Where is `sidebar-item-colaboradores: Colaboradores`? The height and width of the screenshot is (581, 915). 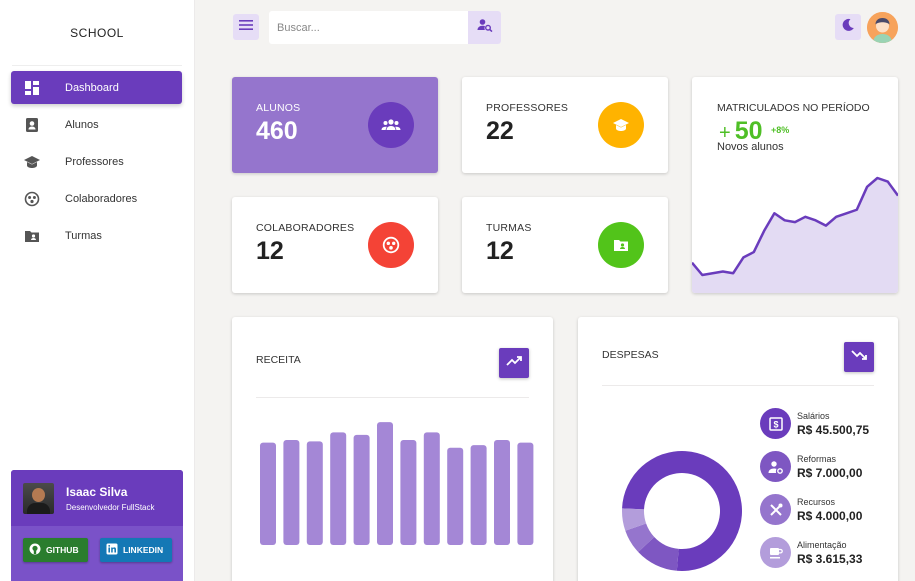
sidebar-item-colaboradores: Colaboradores is located at coordinates (96, 198).